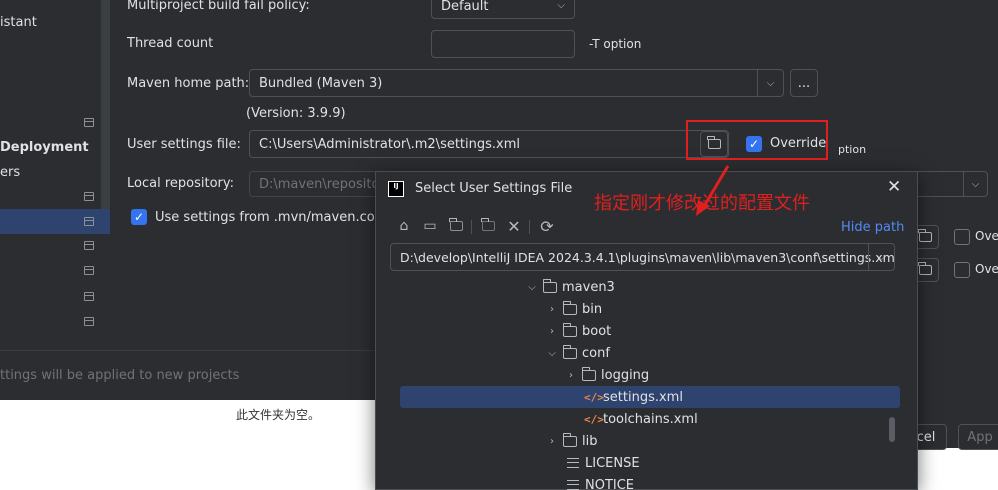  Describe the element at coordinates (18, 22) in the screenshot. I see `nav-item-assistant: istant` at that location.